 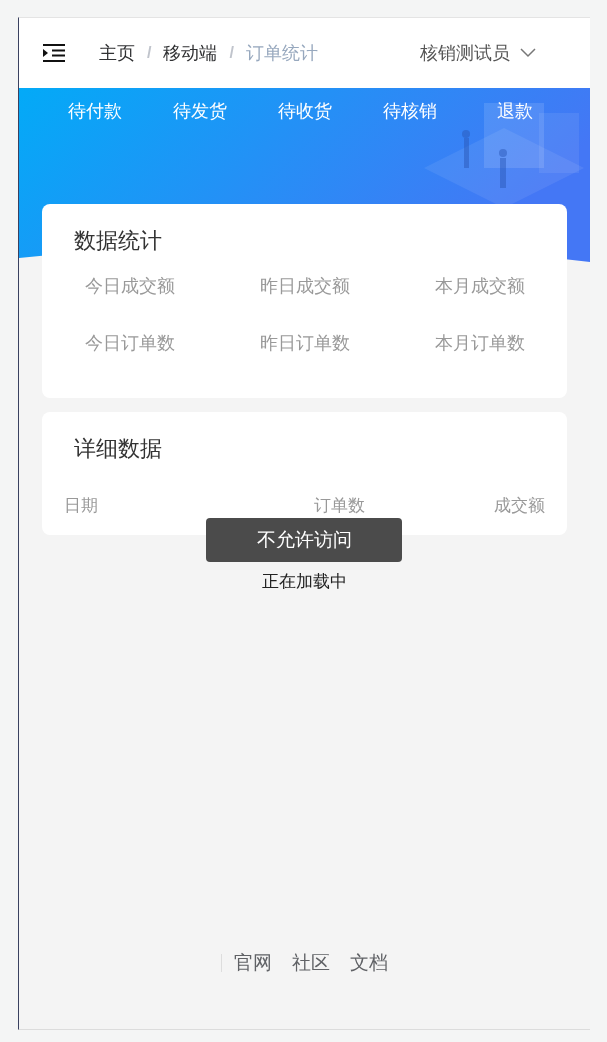 I want to click on footer-link: 文档, so click(x=369, y=963).